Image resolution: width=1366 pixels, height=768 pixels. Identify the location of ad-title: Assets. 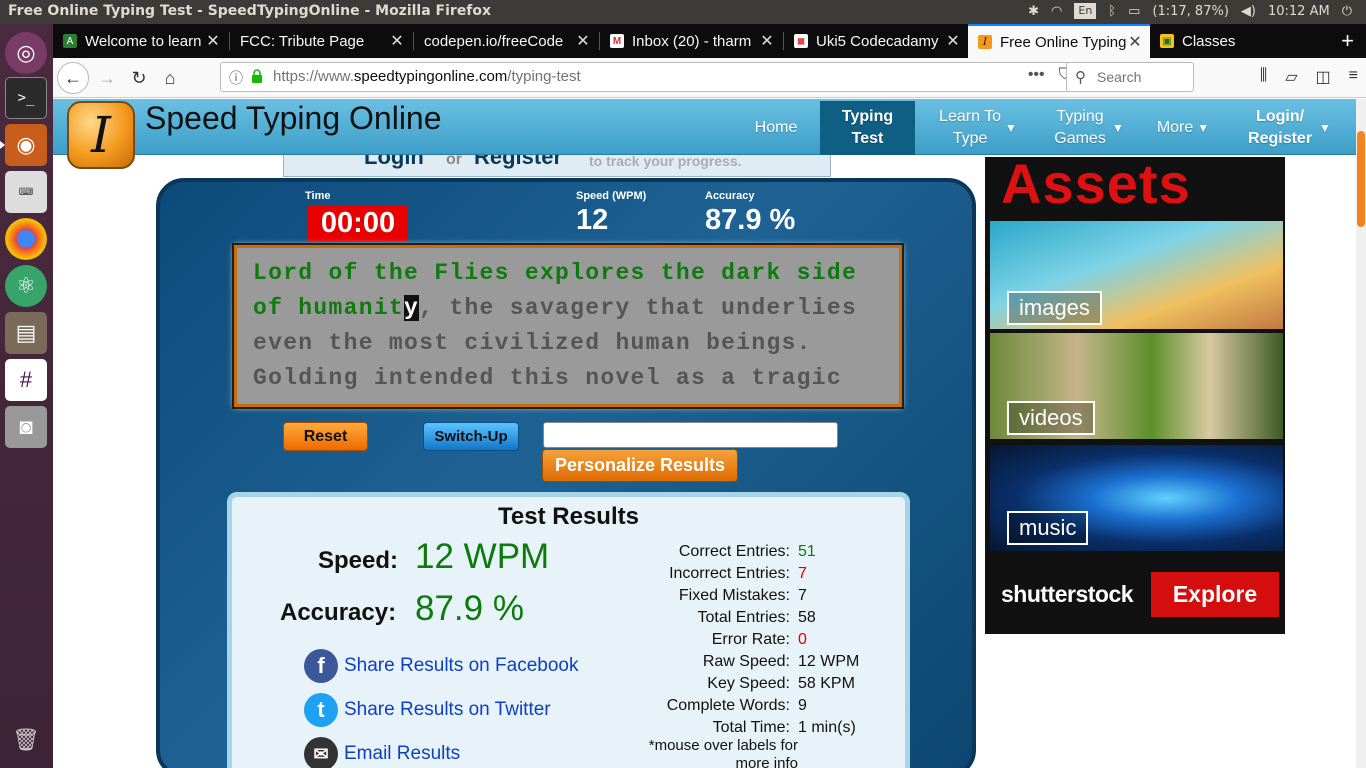
(1096, 186).